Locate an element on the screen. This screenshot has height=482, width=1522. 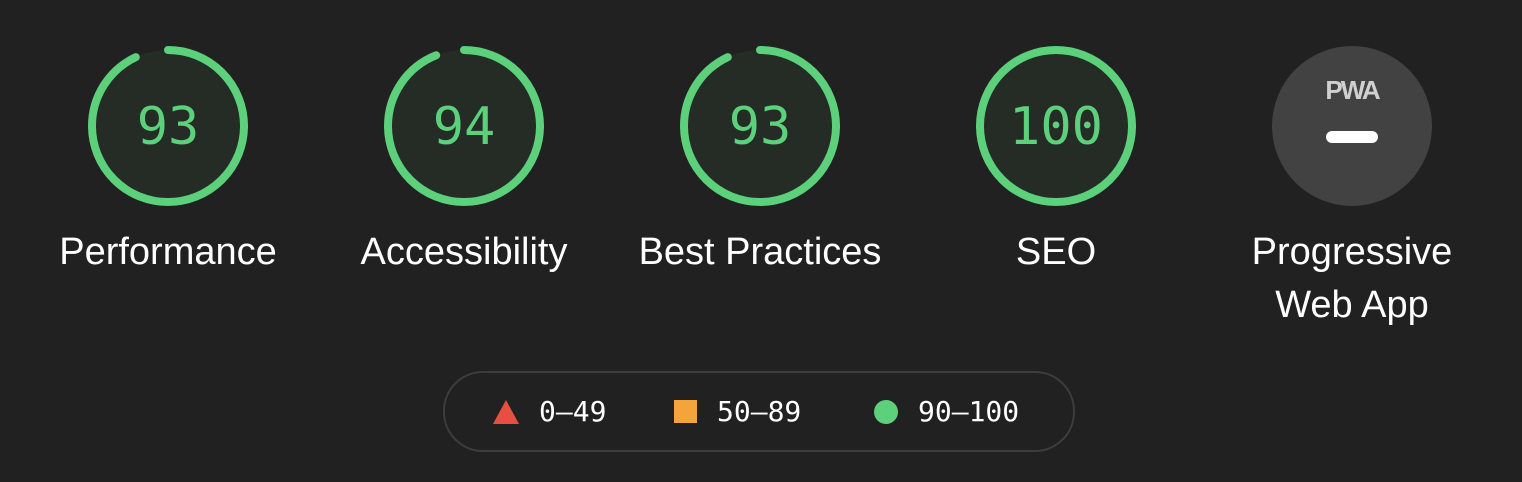
circle-icon is located at coordinates (886, 411).